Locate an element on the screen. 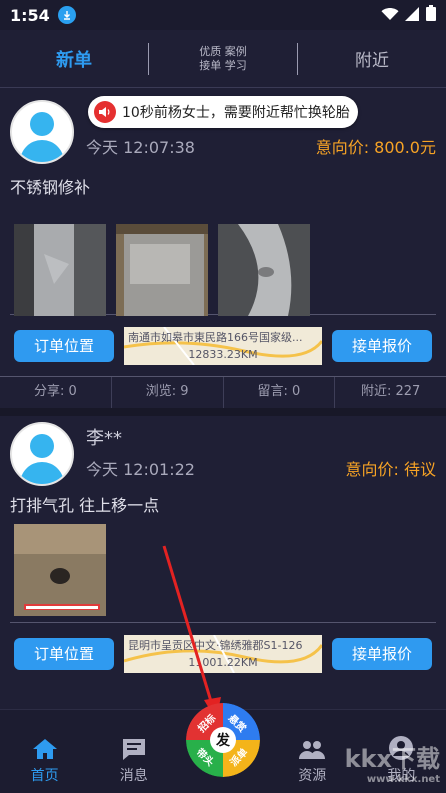 The image size is (446, 793). signal-icon is located at coordinates (412, 15).